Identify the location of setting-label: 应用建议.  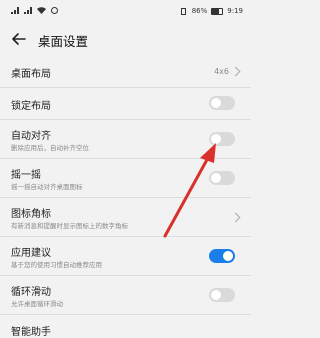
(31, 253).